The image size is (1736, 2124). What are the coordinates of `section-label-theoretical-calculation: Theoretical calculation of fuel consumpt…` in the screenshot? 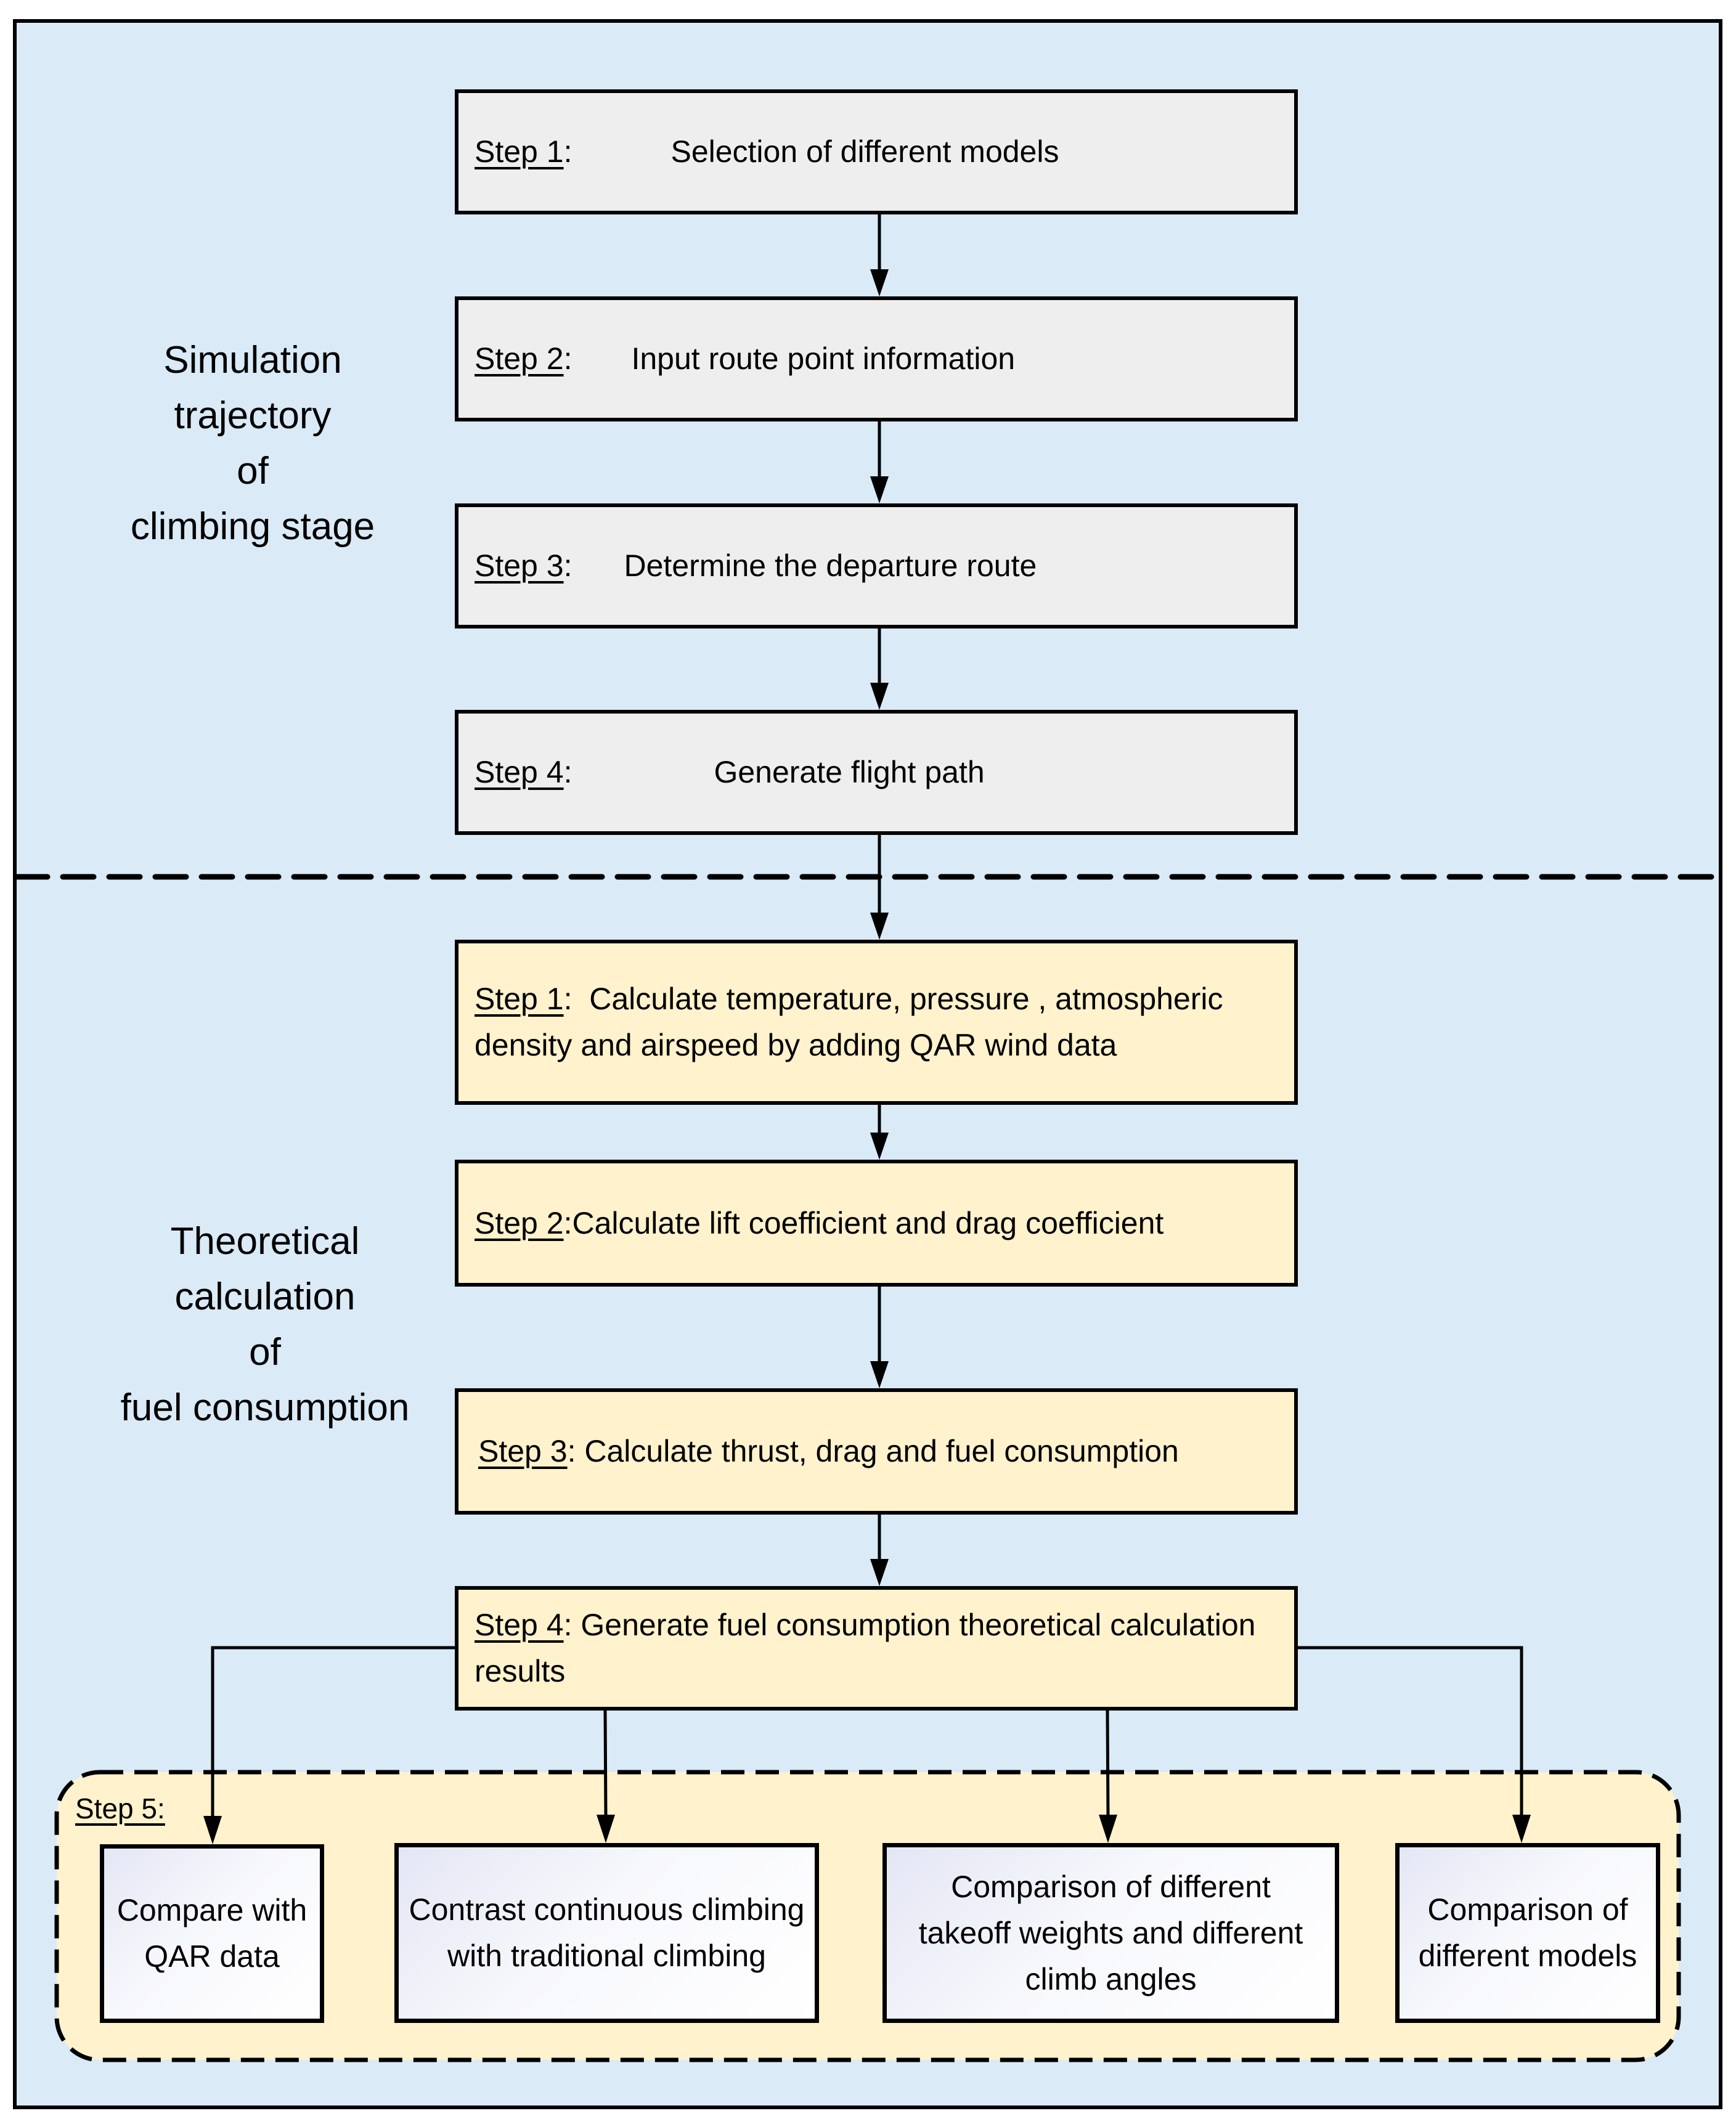 It's located at (265, 1324).